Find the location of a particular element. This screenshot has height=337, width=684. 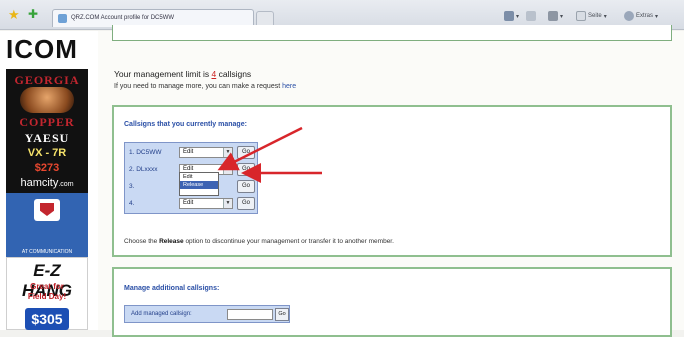

favorites-star-icon: ★ is located at coordinates (14, 14).